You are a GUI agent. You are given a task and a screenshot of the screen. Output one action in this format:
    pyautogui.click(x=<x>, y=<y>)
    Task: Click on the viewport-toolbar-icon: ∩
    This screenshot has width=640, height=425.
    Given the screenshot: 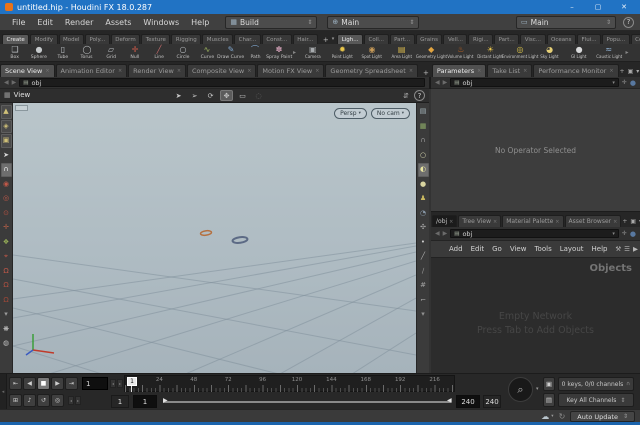 What is the action you would take?
    pyautogui.click(x=6, y=170)
    